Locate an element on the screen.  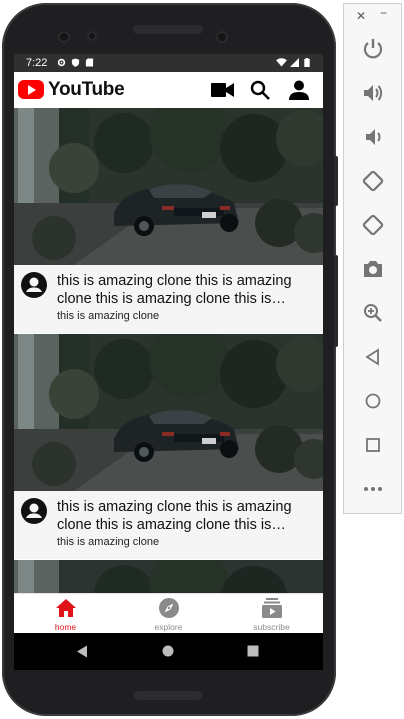
nav-item-home: home is located at coordinates (65, 614).